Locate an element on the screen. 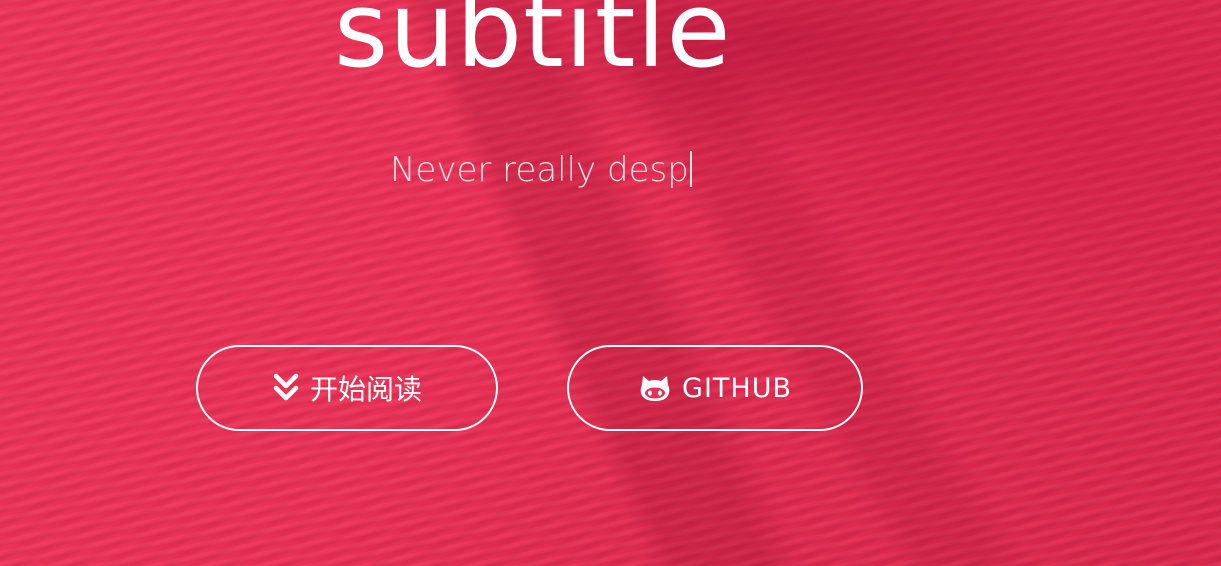 This screenshot has width=1221, height=566. github-label: GITHUB is located at coordinates (737, 388).